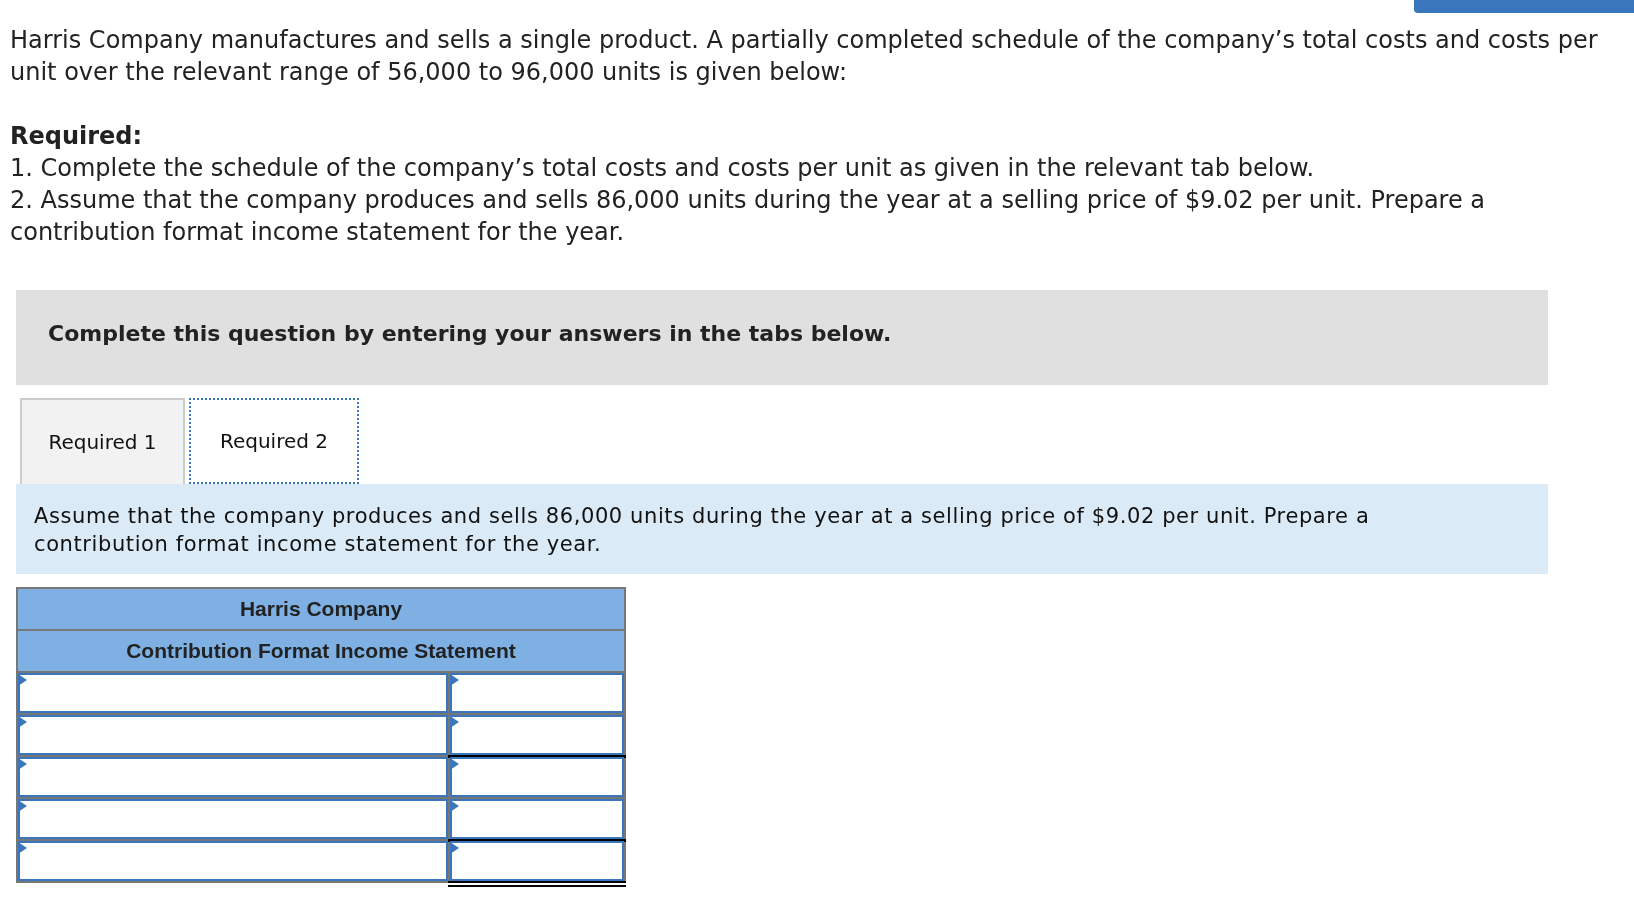 This screenshot has width=1634, height=904. Describe the element at coordinates (274, 441) in the screenshot. I see `tab: Required 2` at that location.